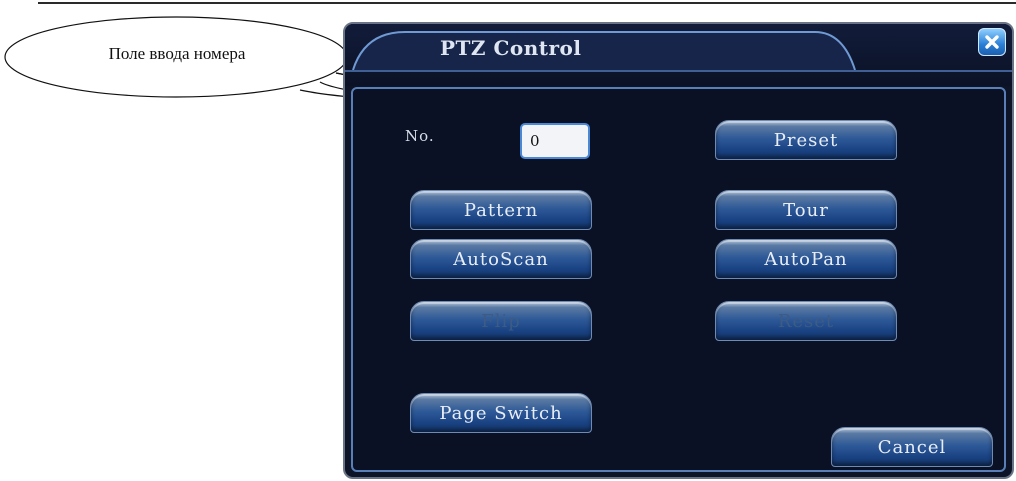 The height and width of the screenshot is (481, 1016). I want to click on tour-button: Tour, so click(806, 210).